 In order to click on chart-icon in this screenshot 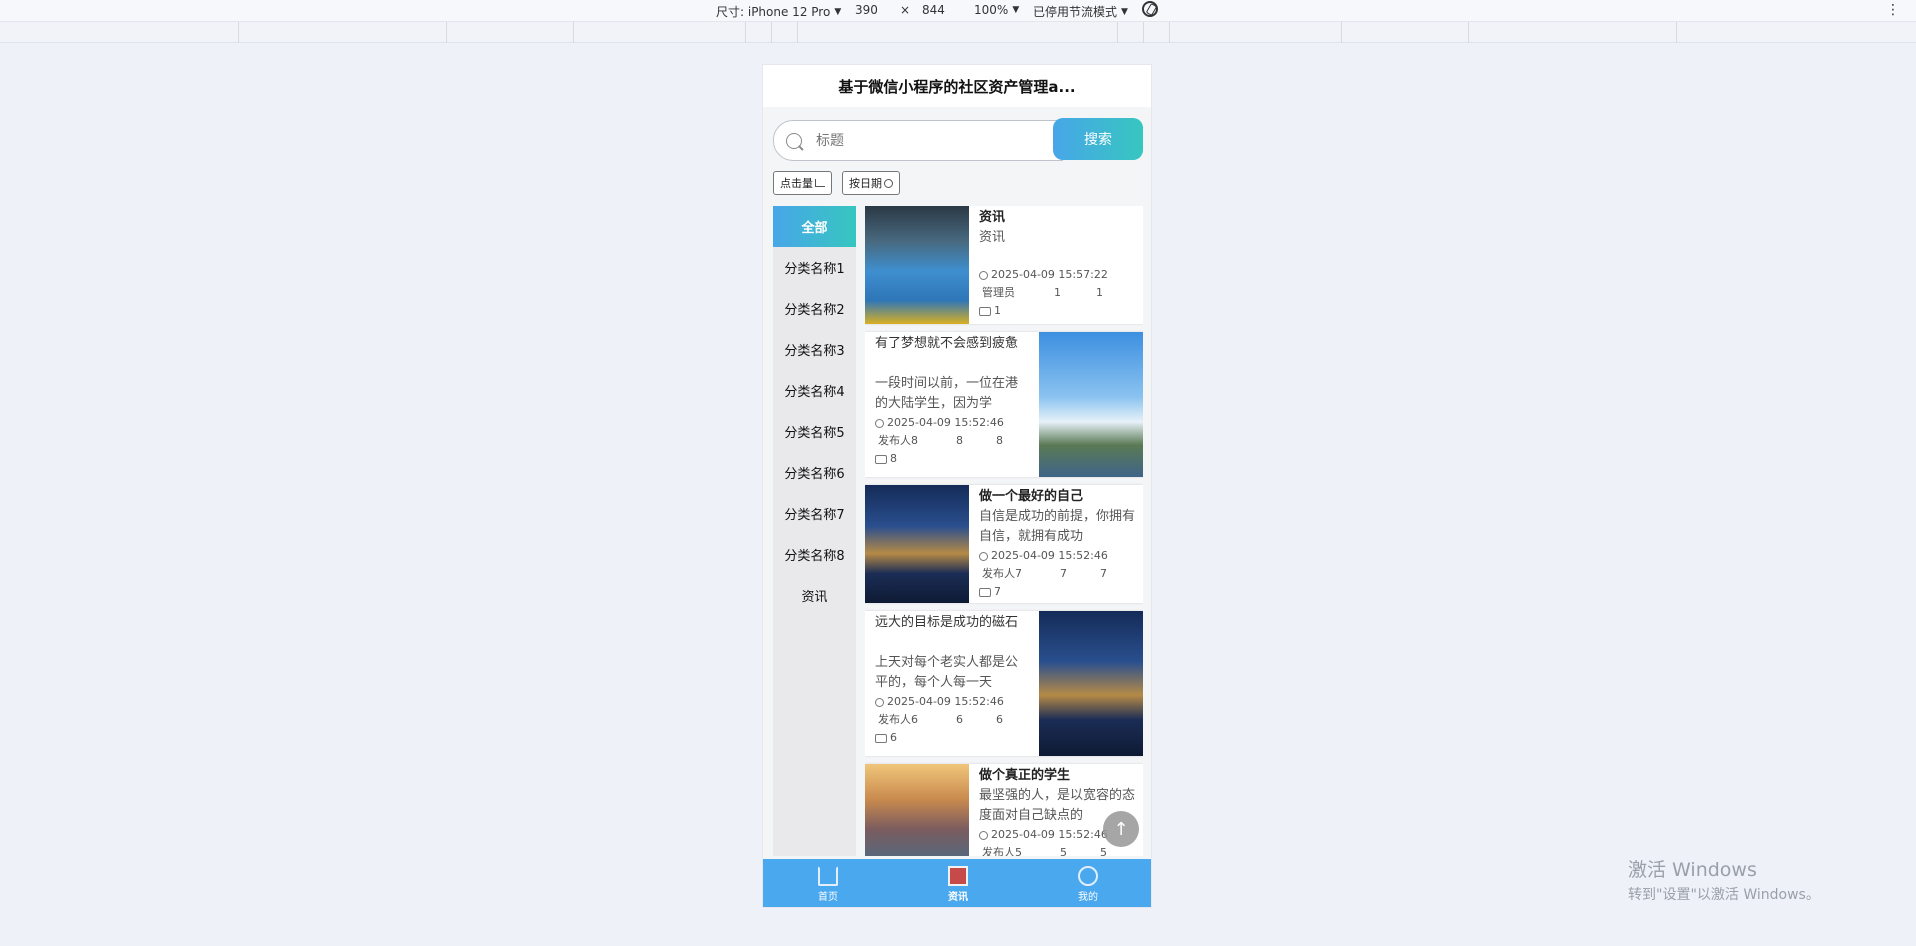, I will do `click(820, 183)`.